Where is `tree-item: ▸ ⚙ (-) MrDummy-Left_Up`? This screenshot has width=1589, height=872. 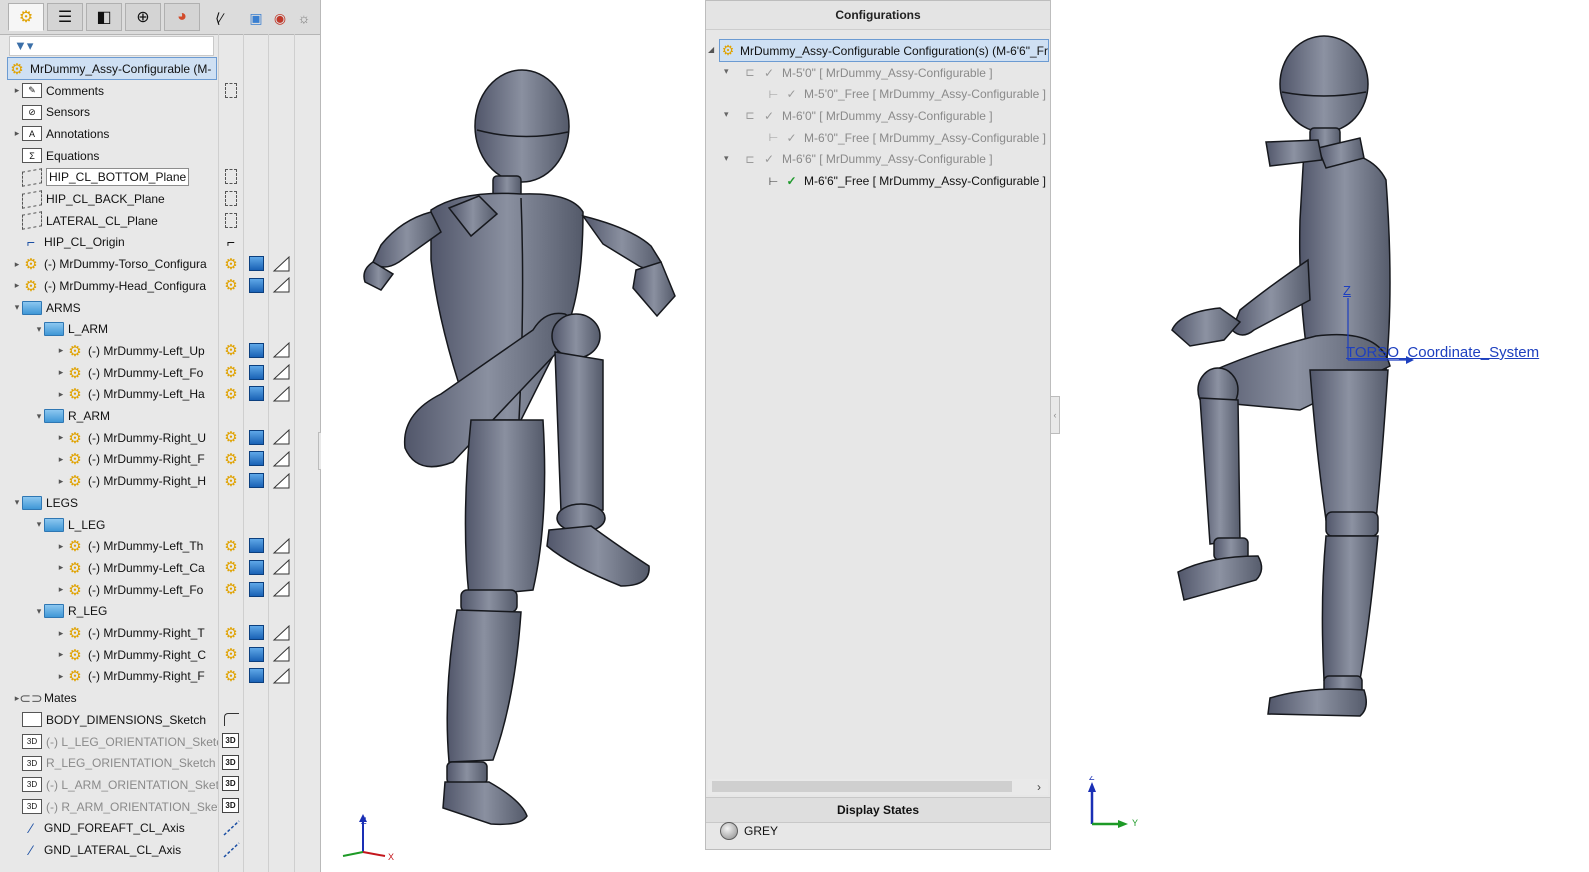 tree-item: ▸ ⚙ (-) MrDummy-Left_Up is located at coordinates (109, 350).